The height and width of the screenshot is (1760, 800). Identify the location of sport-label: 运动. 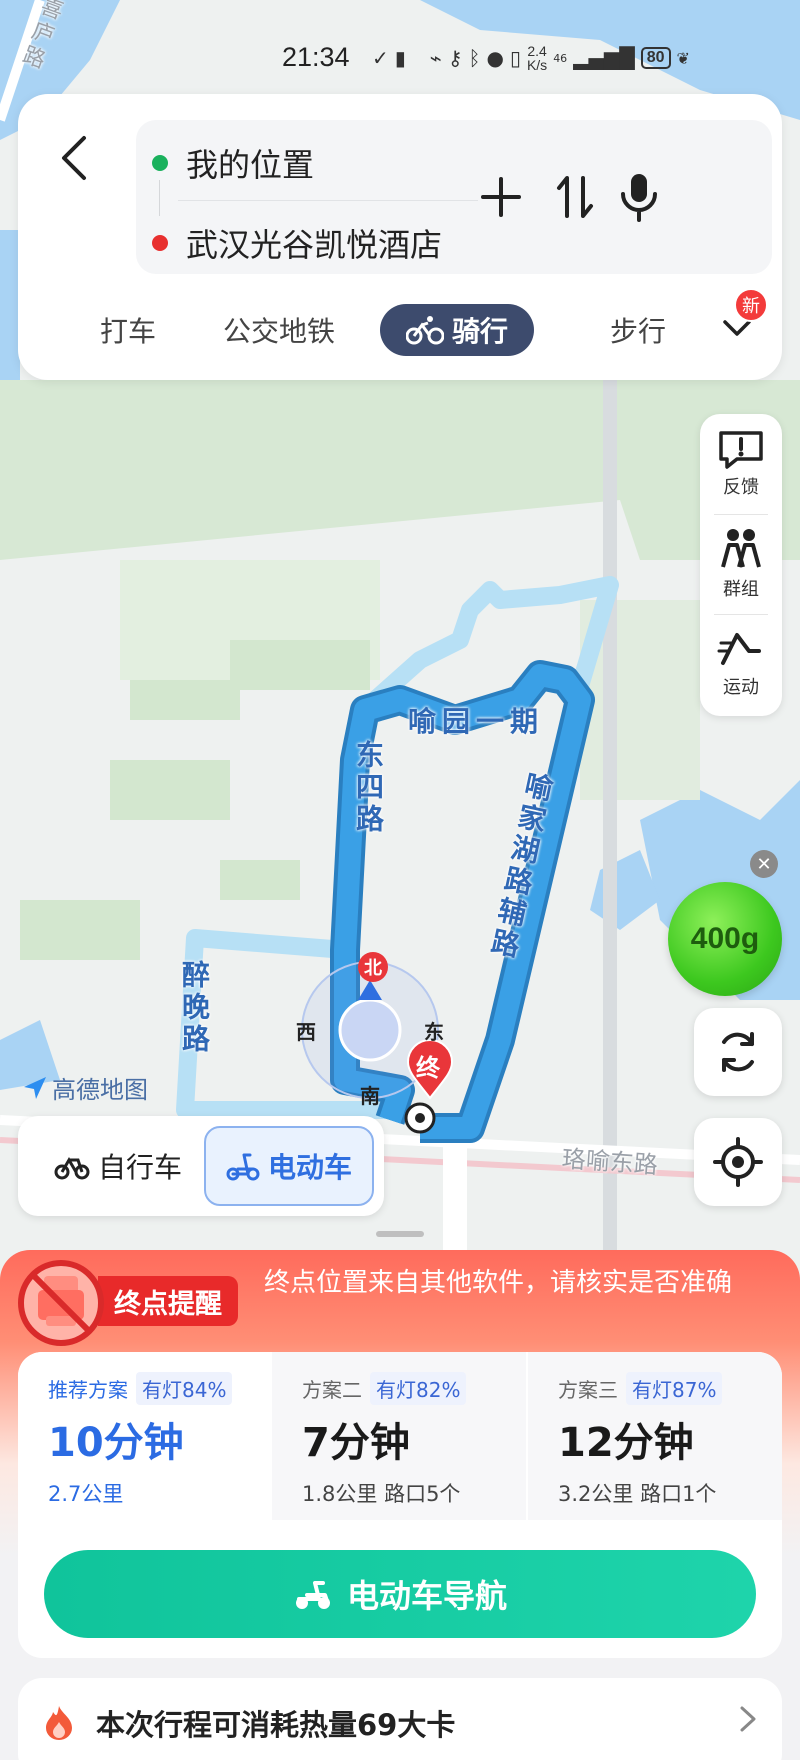
(741, 687).